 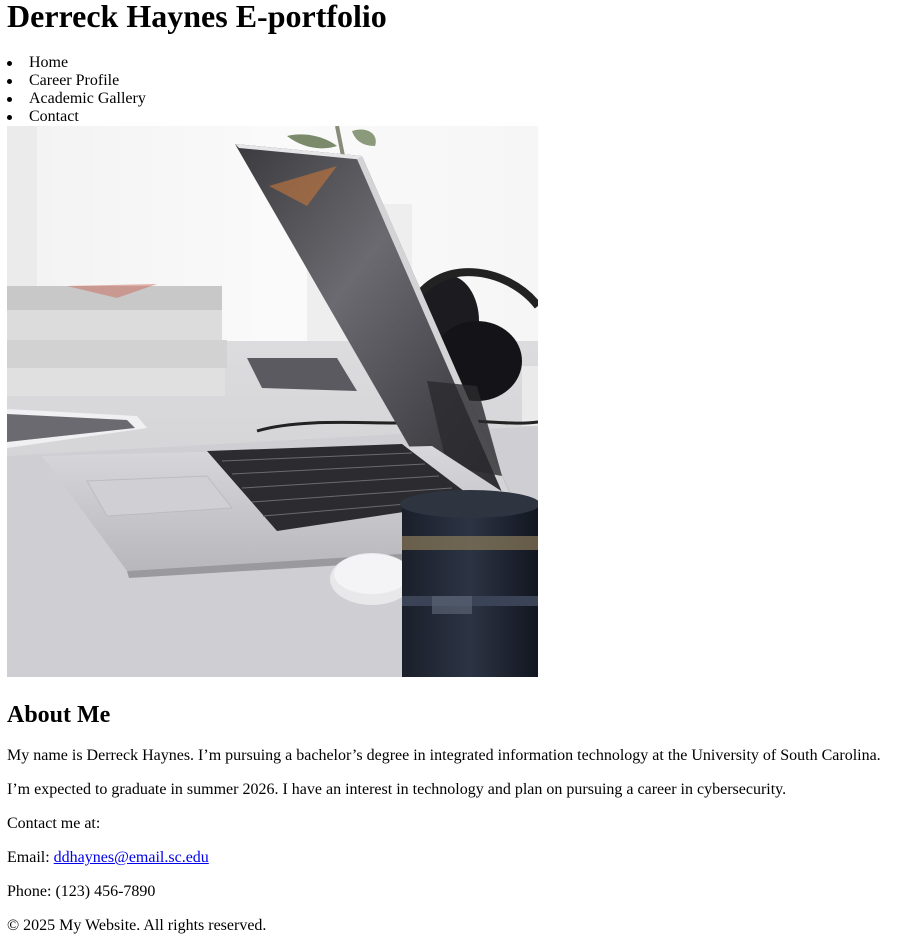 I want to click on email-label: Email:, so click(x=30, y=857).